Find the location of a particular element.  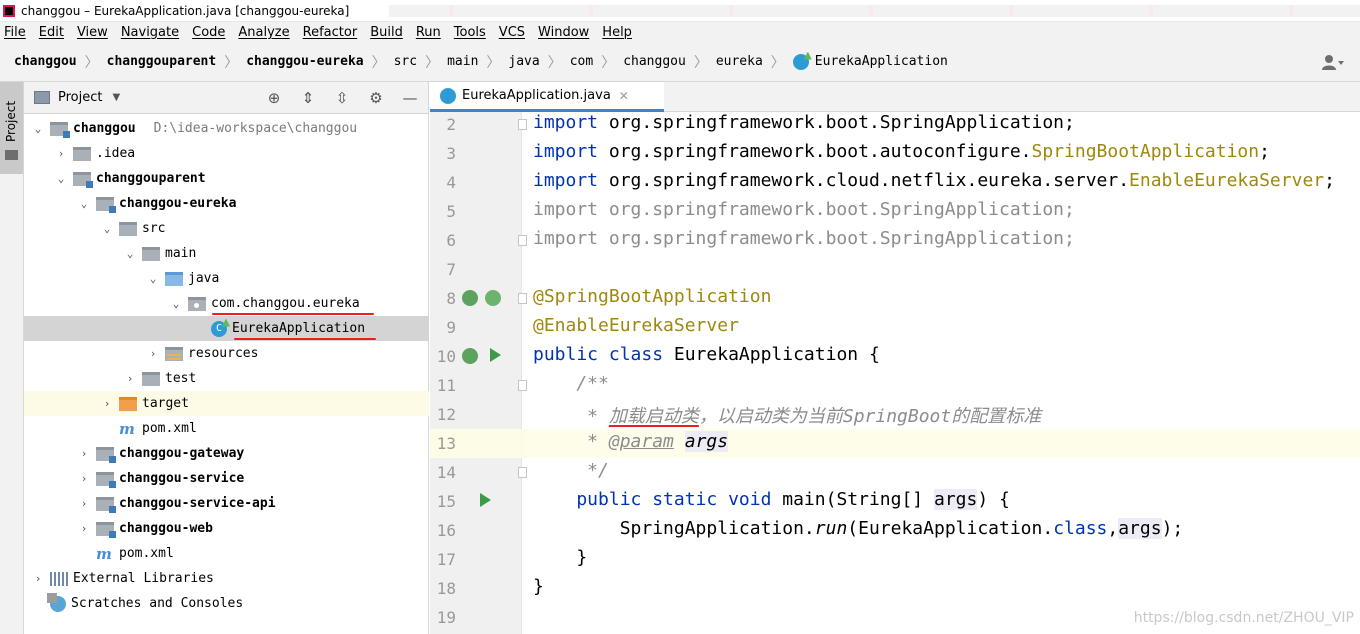

breadcrumb-src: src is located at coordinates (405, 61).